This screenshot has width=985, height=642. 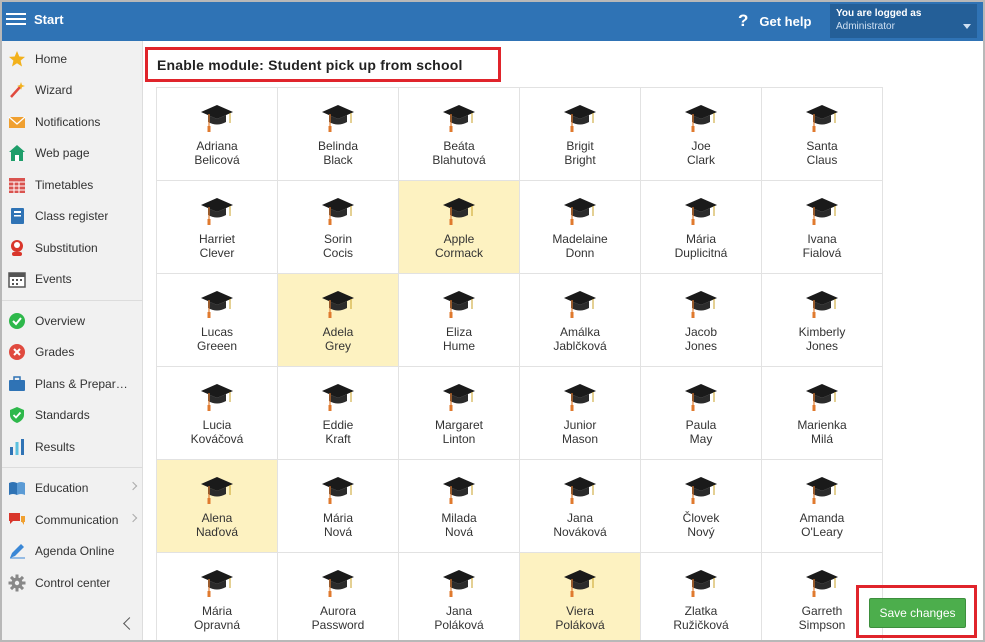 I want to click on sidebar-item-control-center: Control center, so click(x=72, y=583).